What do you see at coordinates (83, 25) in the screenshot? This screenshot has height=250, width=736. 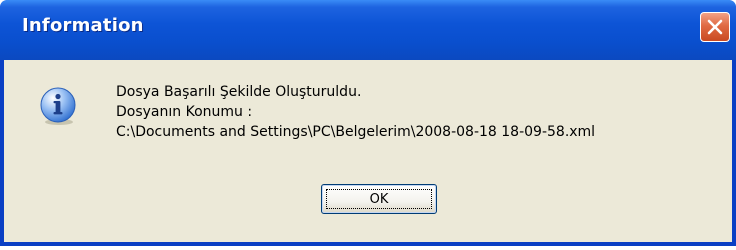 I see `dialog-title: Information` at bounding box center [83, 25].